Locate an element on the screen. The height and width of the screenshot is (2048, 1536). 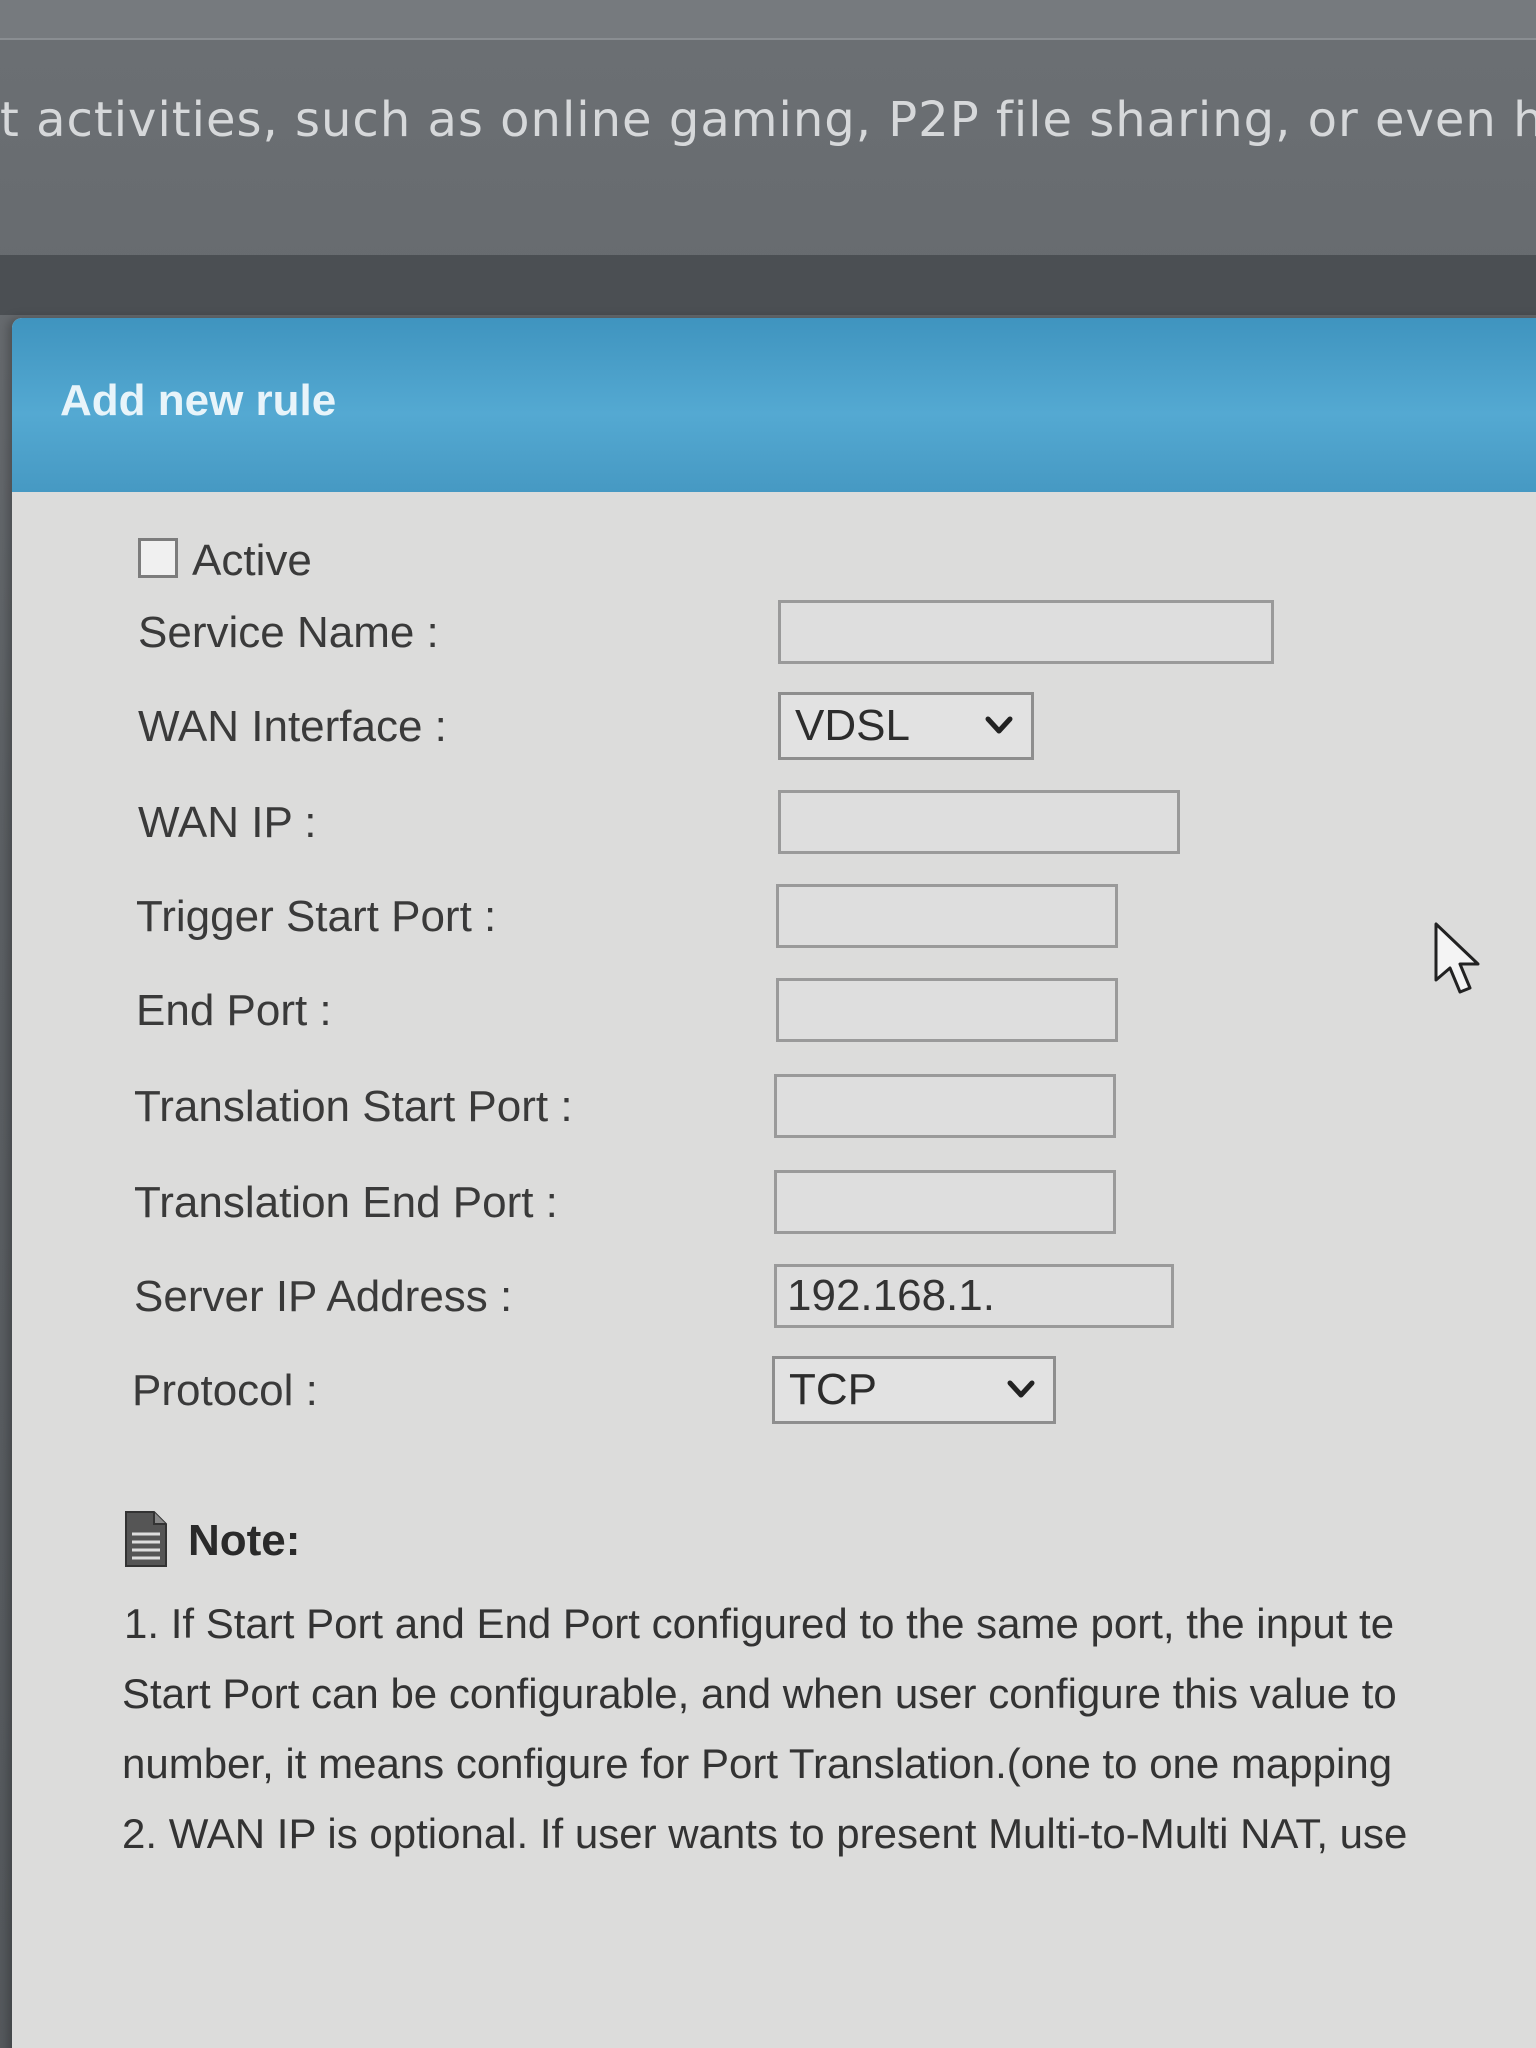
note-title: Note: is located at coordinates (244, 1540).